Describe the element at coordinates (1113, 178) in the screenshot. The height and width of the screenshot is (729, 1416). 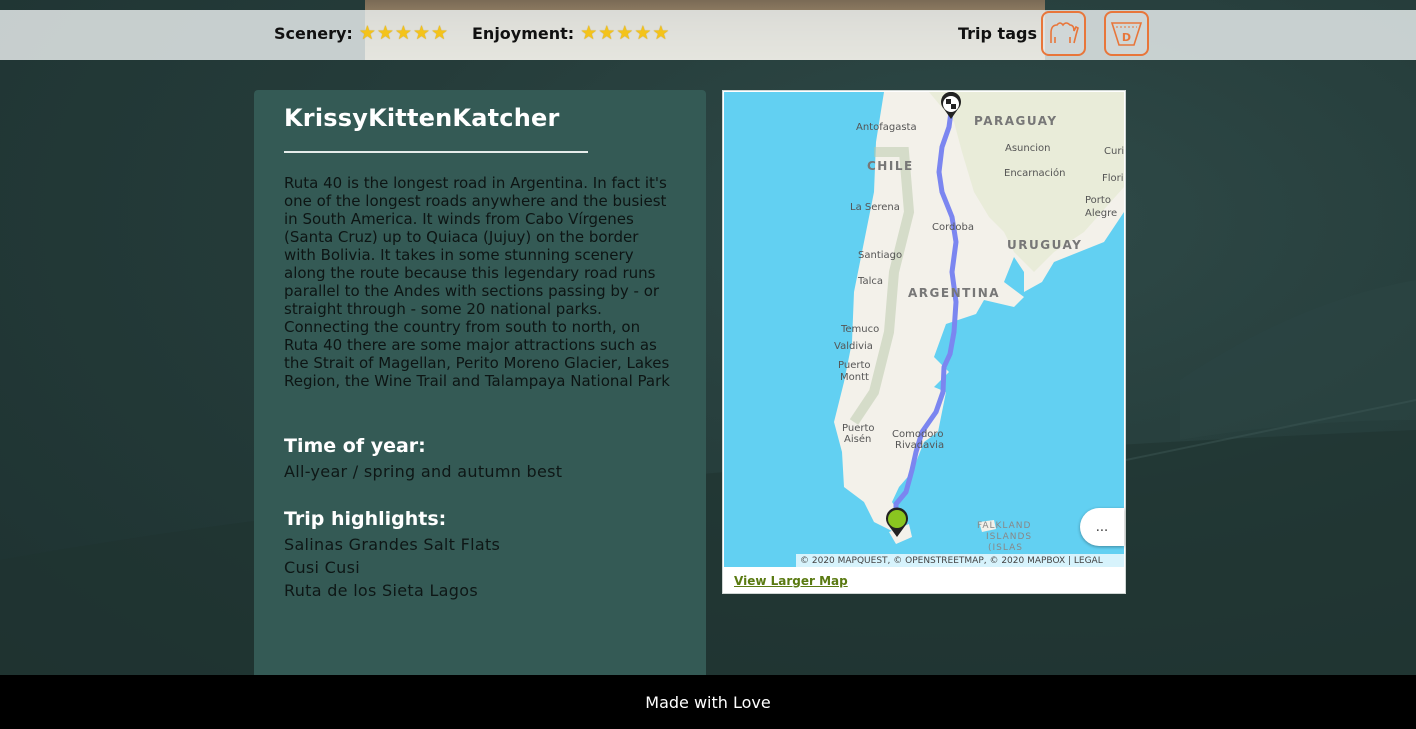
I see `svg-text: Floria` at that location.